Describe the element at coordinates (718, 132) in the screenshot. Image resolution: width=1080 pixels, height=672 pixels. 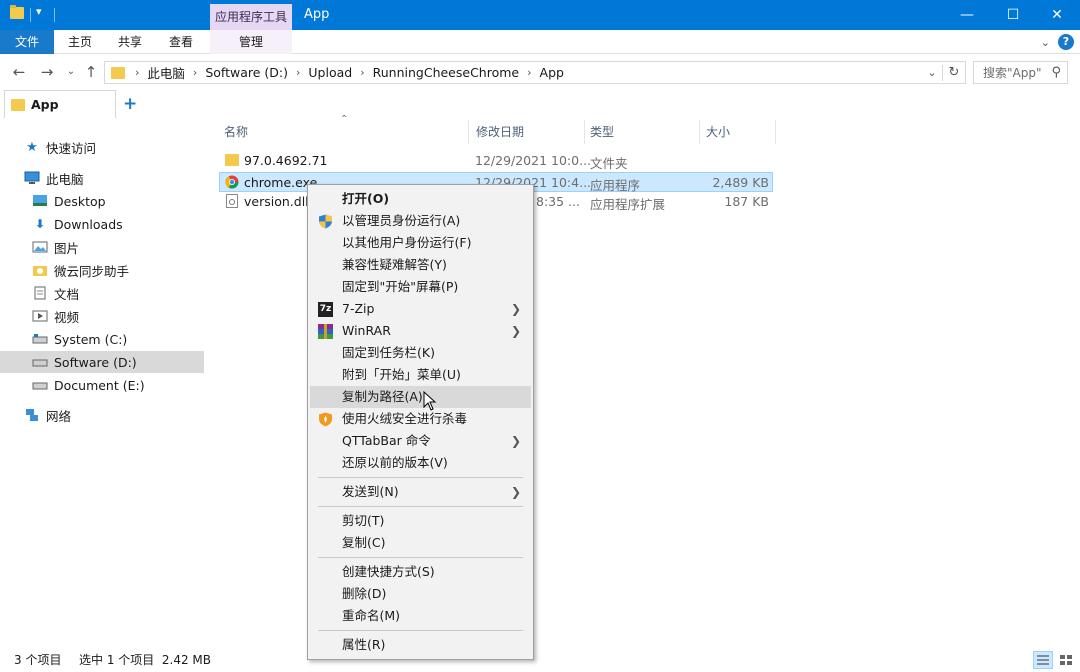
I see `column-header-size: 大小` at that location.